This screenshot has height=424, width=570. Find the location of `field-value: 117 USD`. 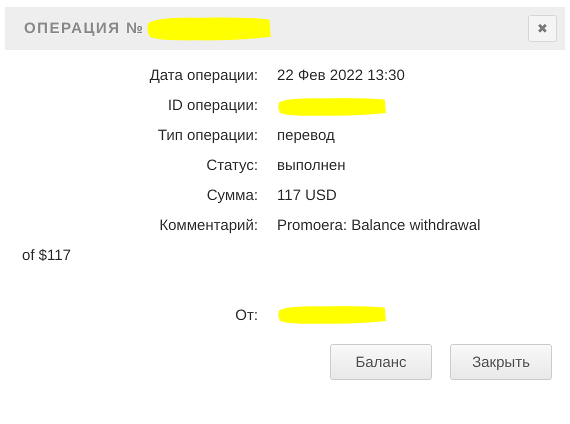

field-value: 117 USD is located at coordinates (307, 195).